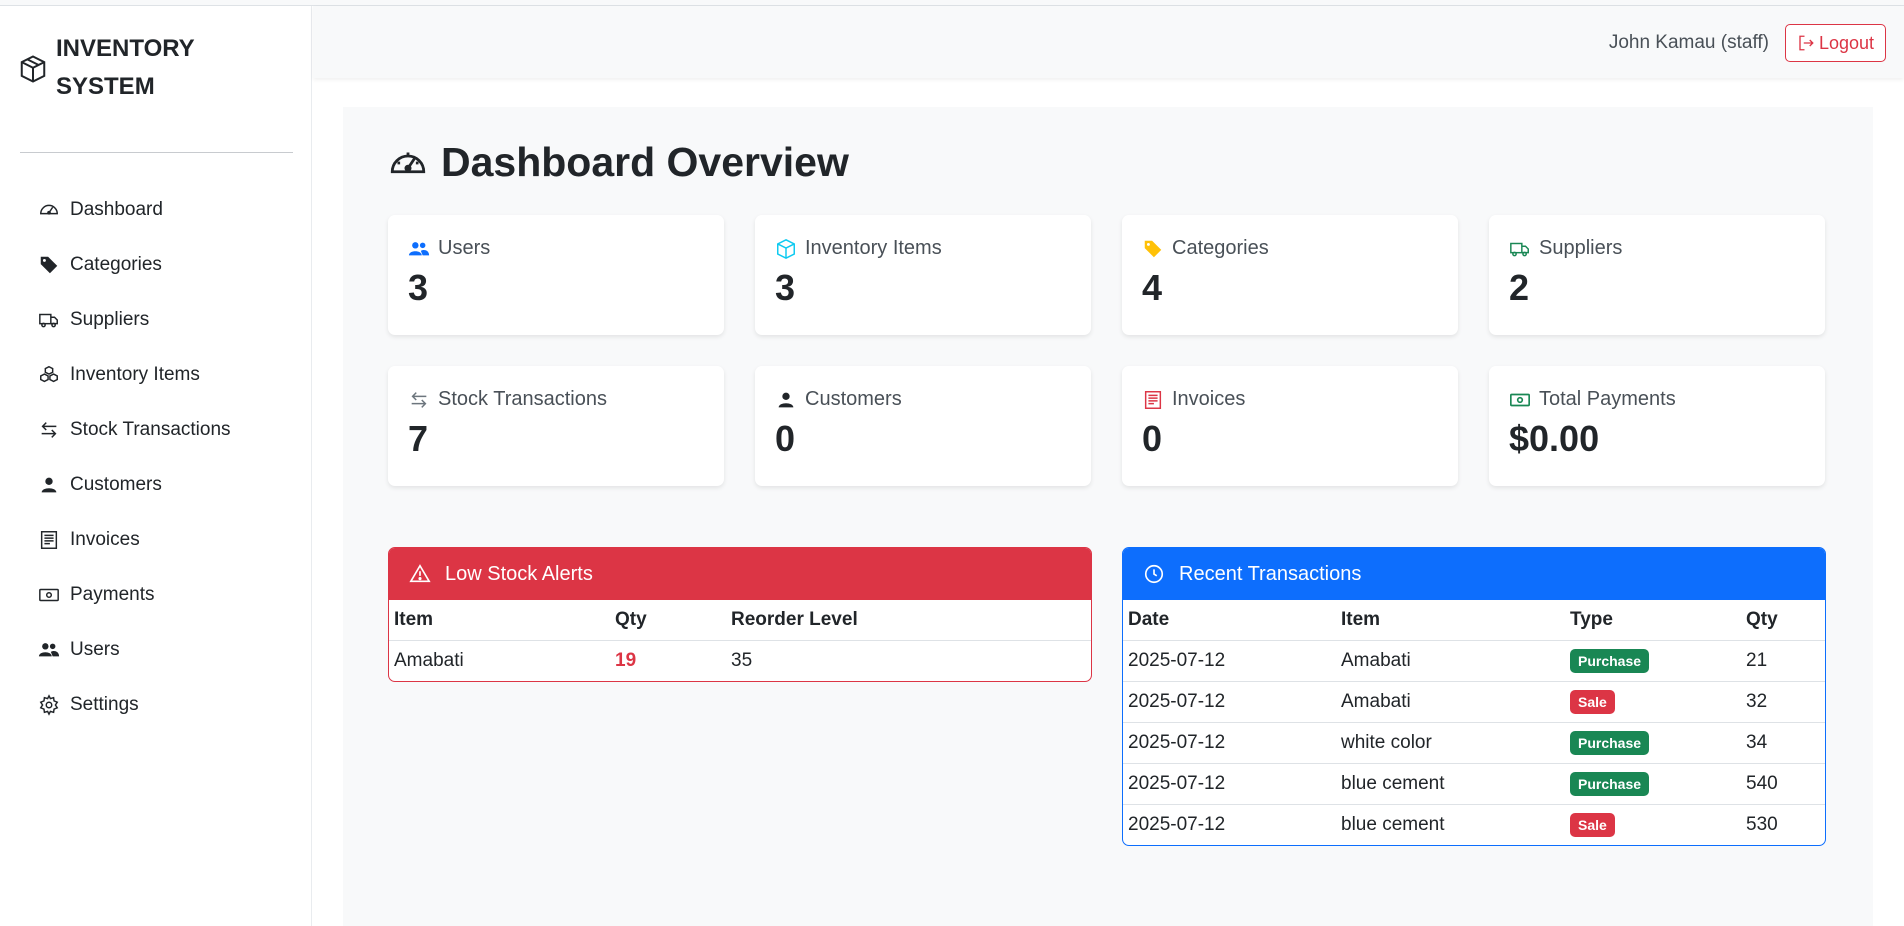  Describe the element at coordinates (134, 594) in the screenshot. I see `sidebar-item-payments: Payments` at that location.